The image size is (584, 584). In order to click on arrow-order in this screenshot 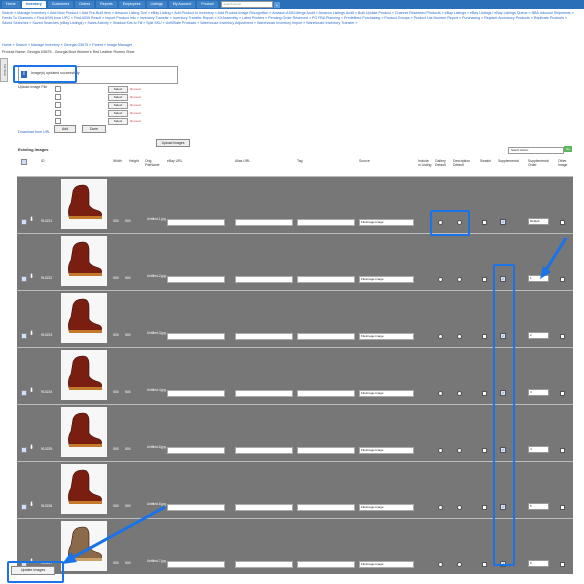, I will do `click(556, 254)`.